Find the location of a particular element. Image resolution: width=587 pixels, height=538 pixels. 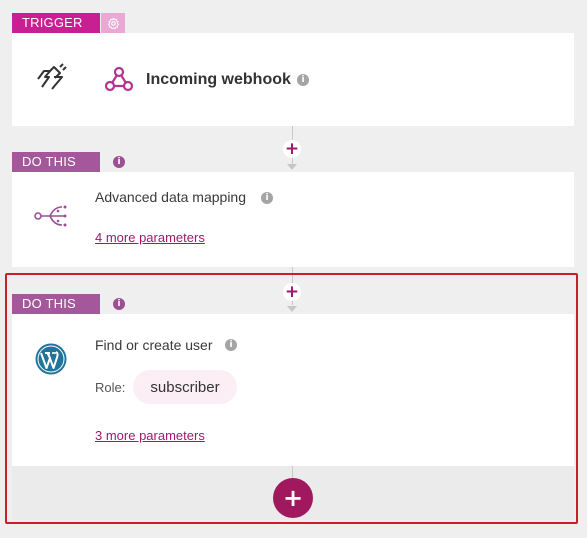

webhook-icon is located at coordinates (119, 81).